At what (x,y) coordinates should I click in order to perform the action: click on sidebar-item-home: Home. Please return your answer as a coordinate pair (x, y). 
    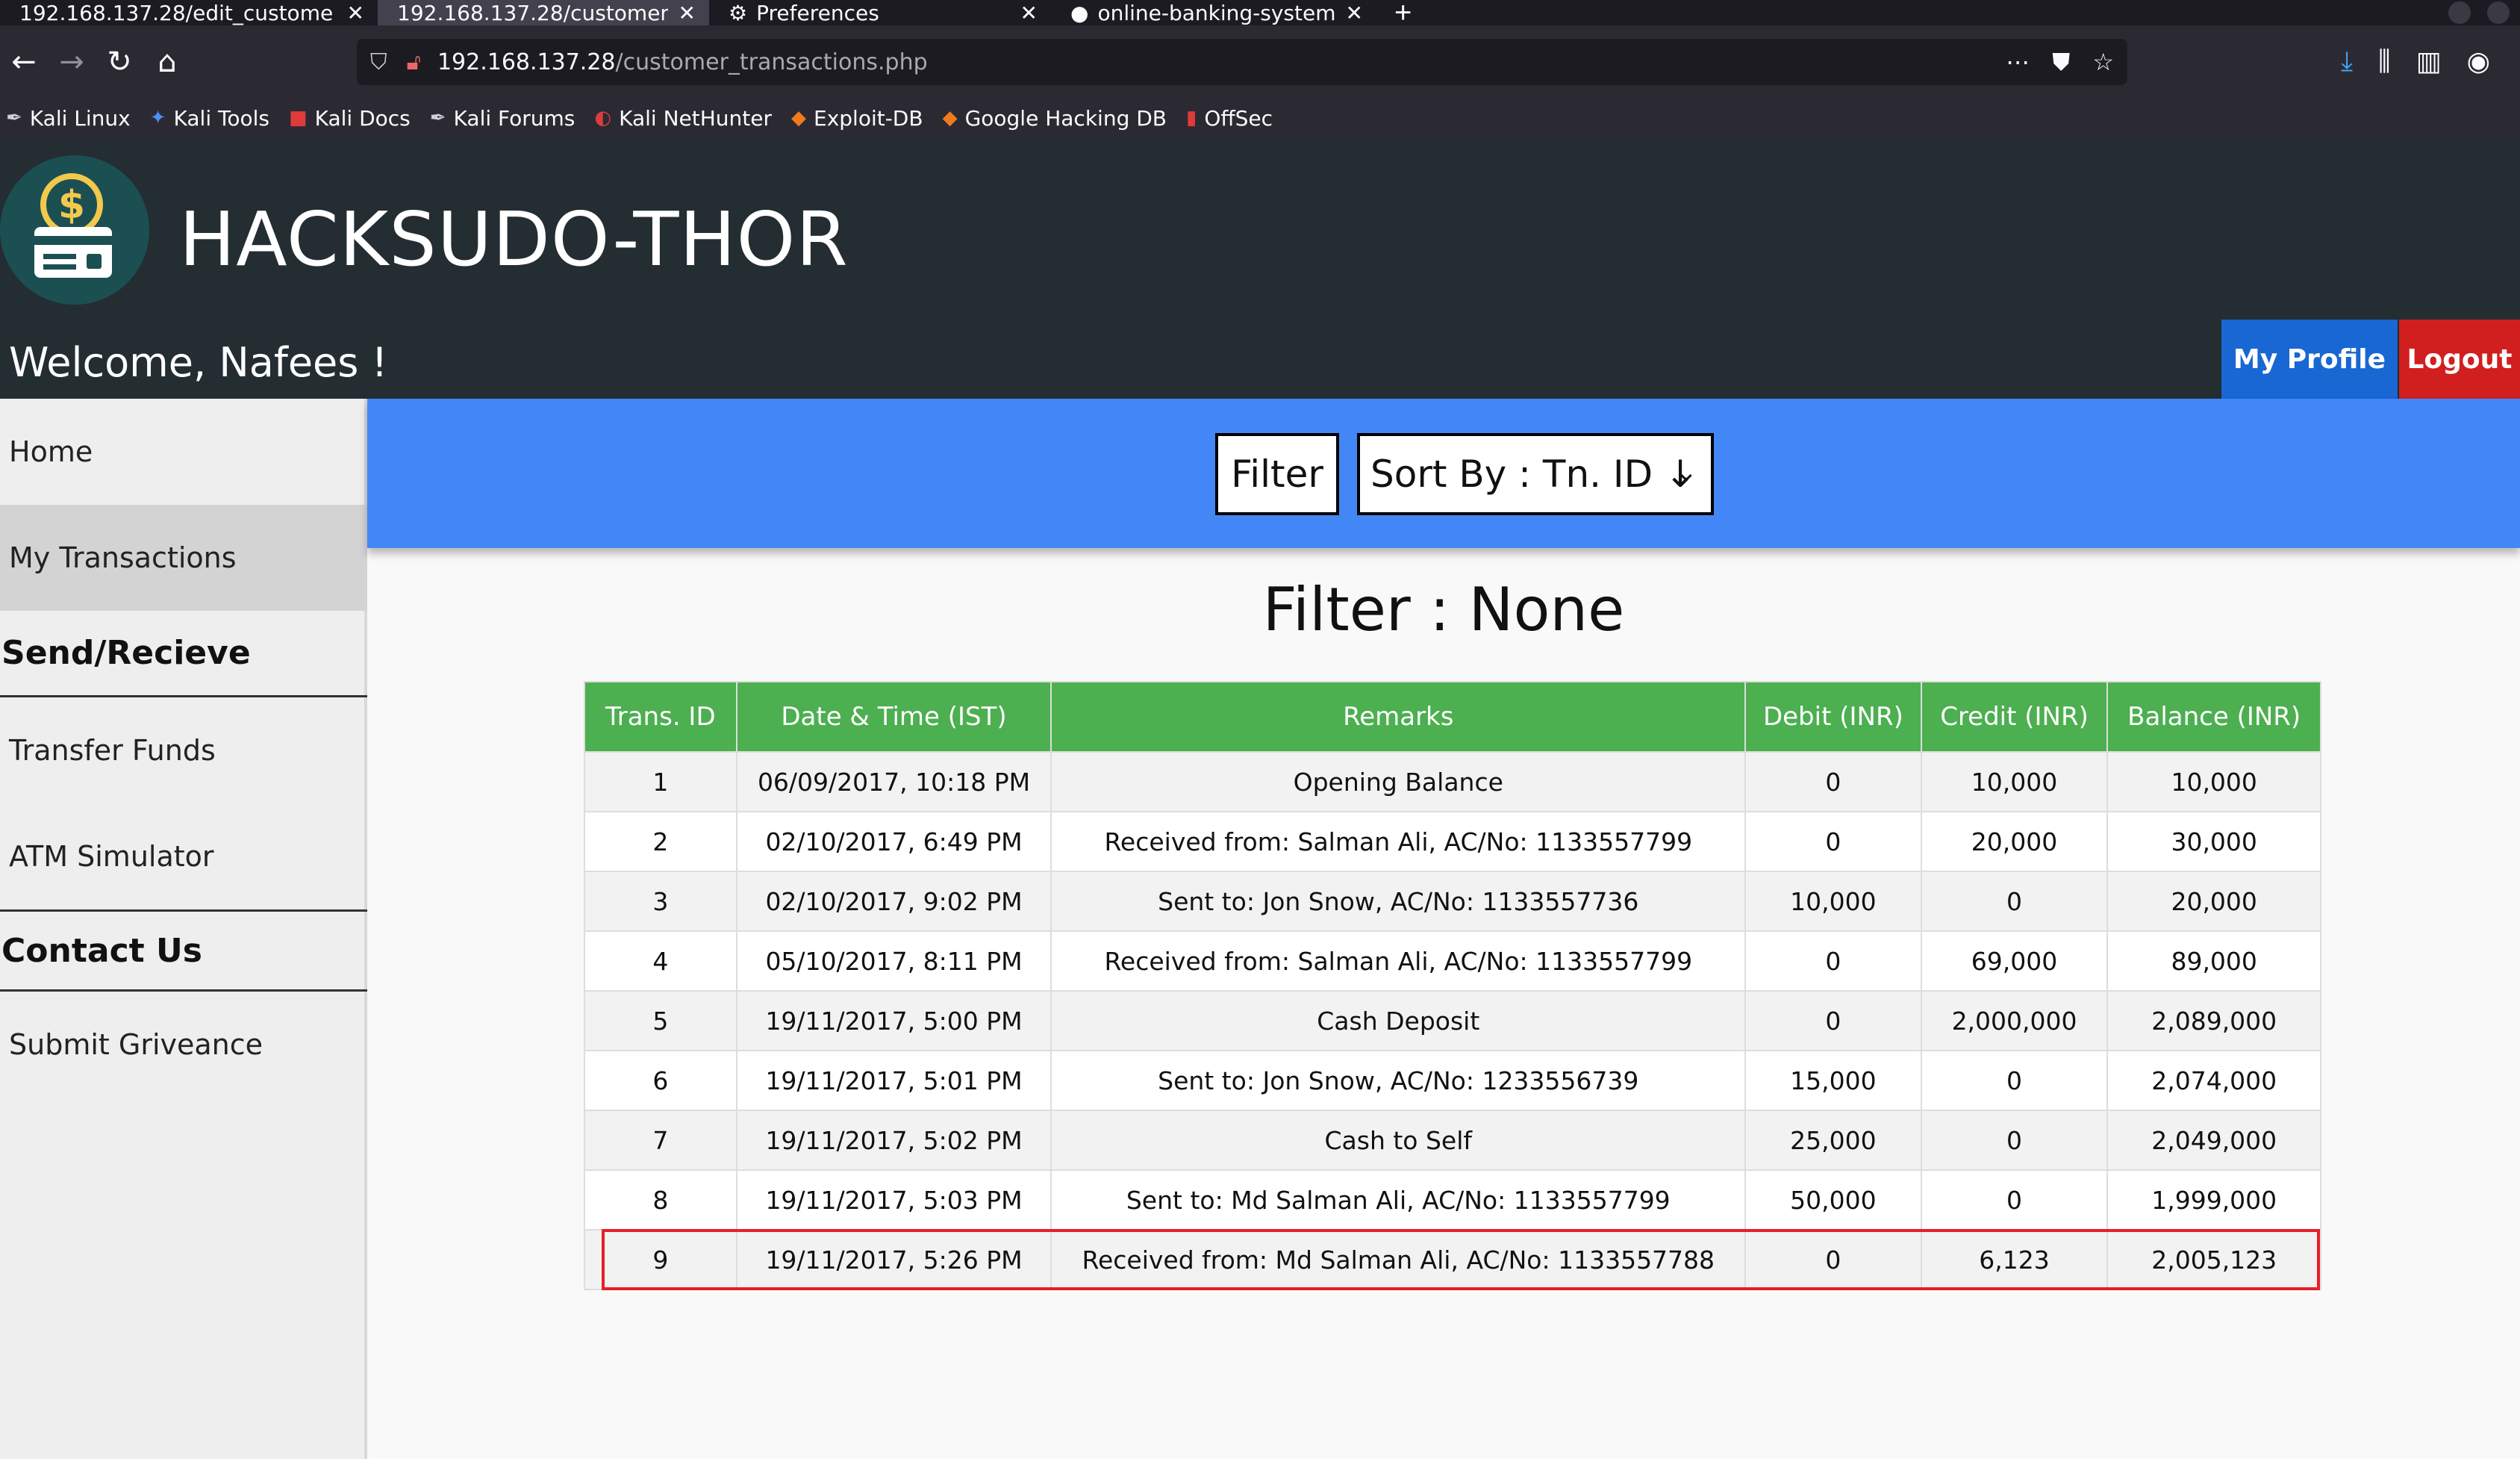
    Looking at the image, I should click on (183, 452).